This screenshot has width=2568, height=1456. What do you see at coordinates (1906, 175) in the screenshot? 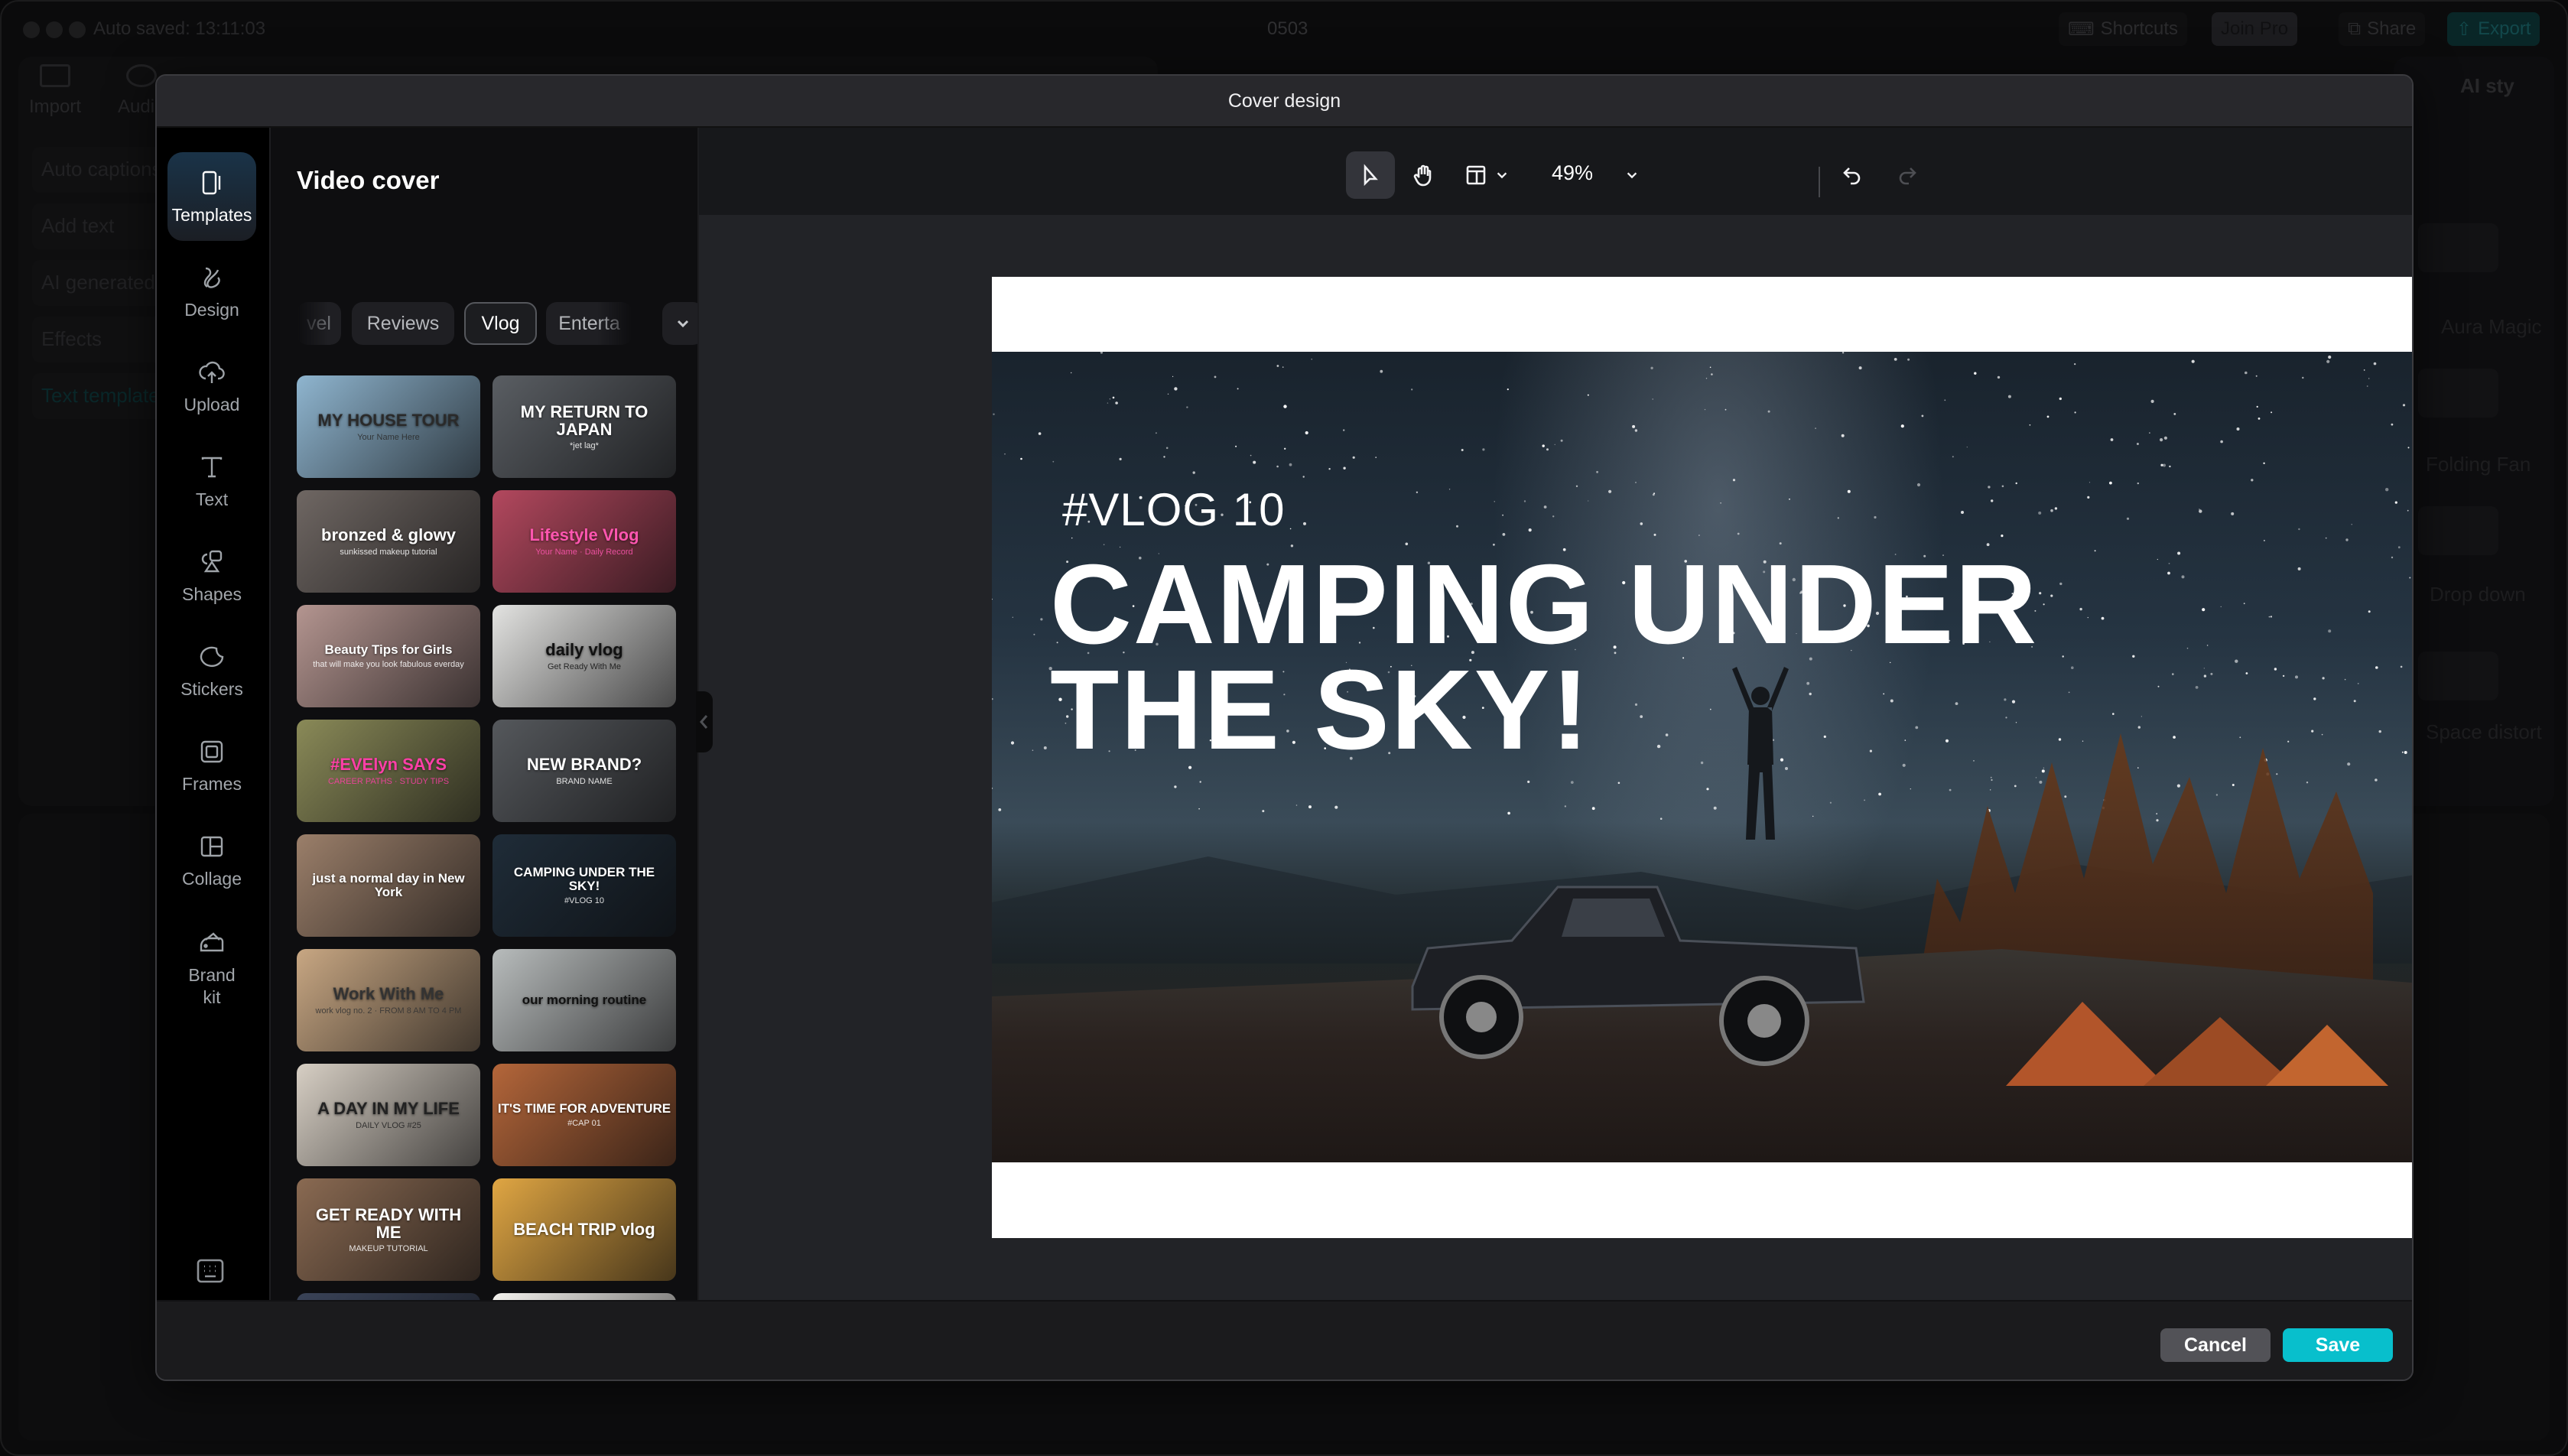
I see `redo-button` at bounding box center [1906, 175].